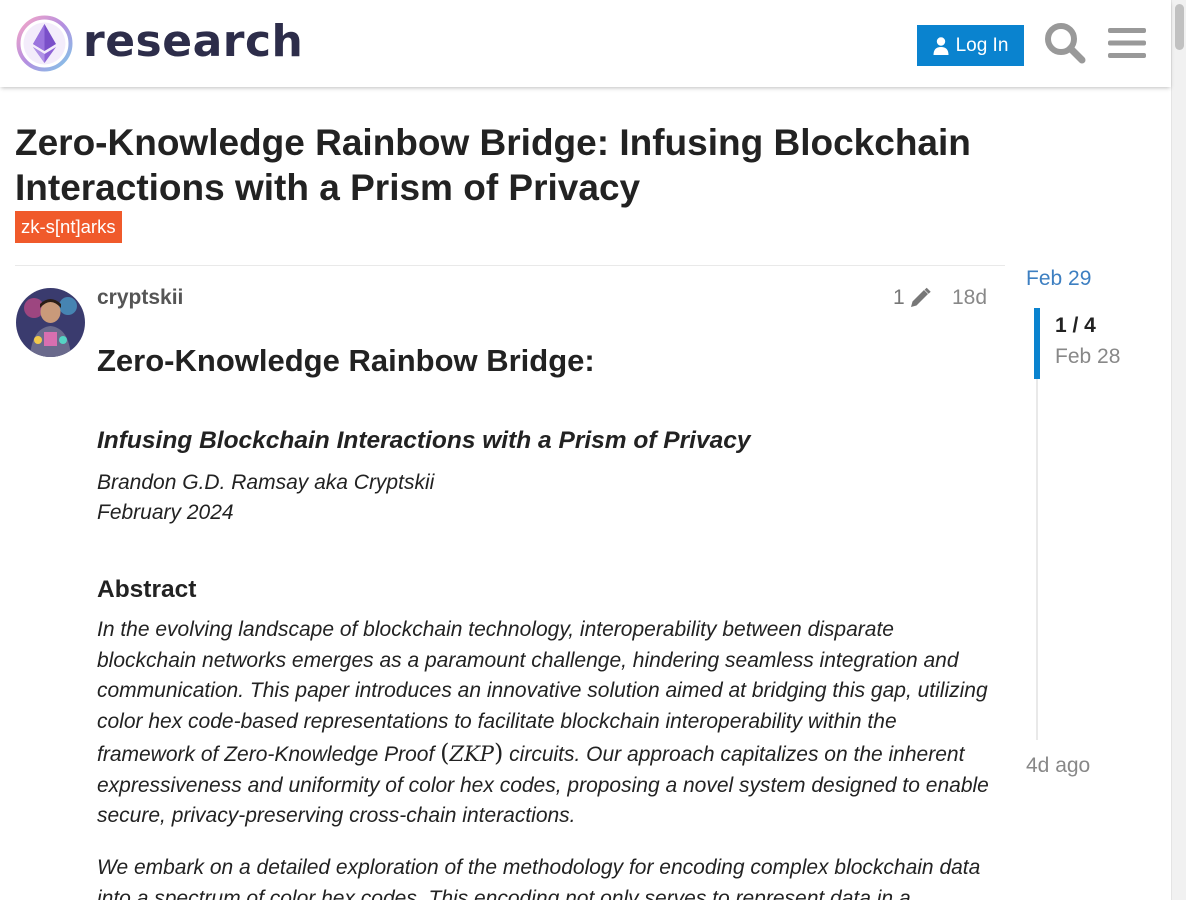  What do you see at coordinates (982, 45) in the screenshot?
I see `login-label: Log In` at bounding box center [982, 45].